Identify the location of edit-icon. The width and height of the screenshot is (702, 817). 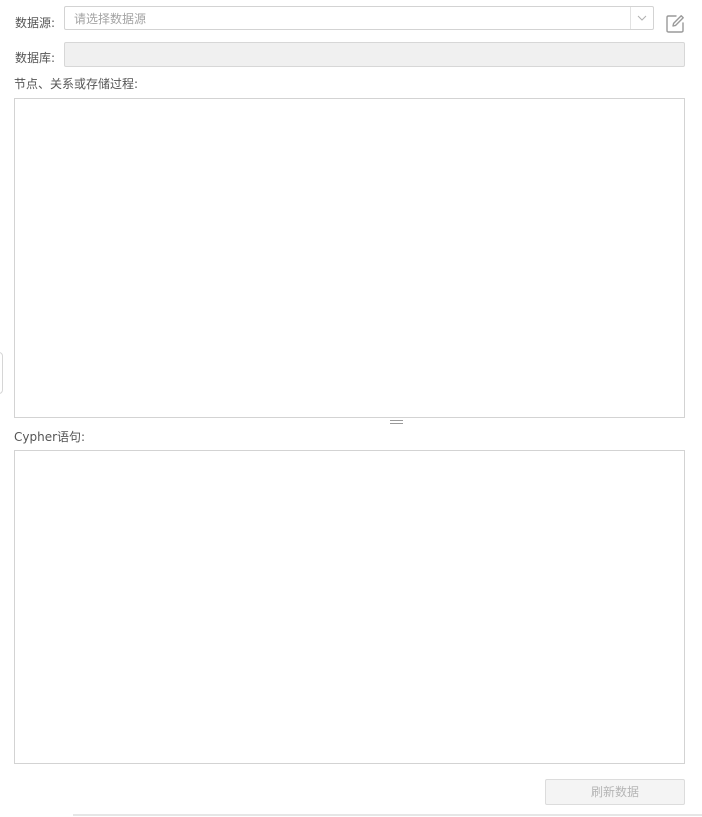
(675, 24).